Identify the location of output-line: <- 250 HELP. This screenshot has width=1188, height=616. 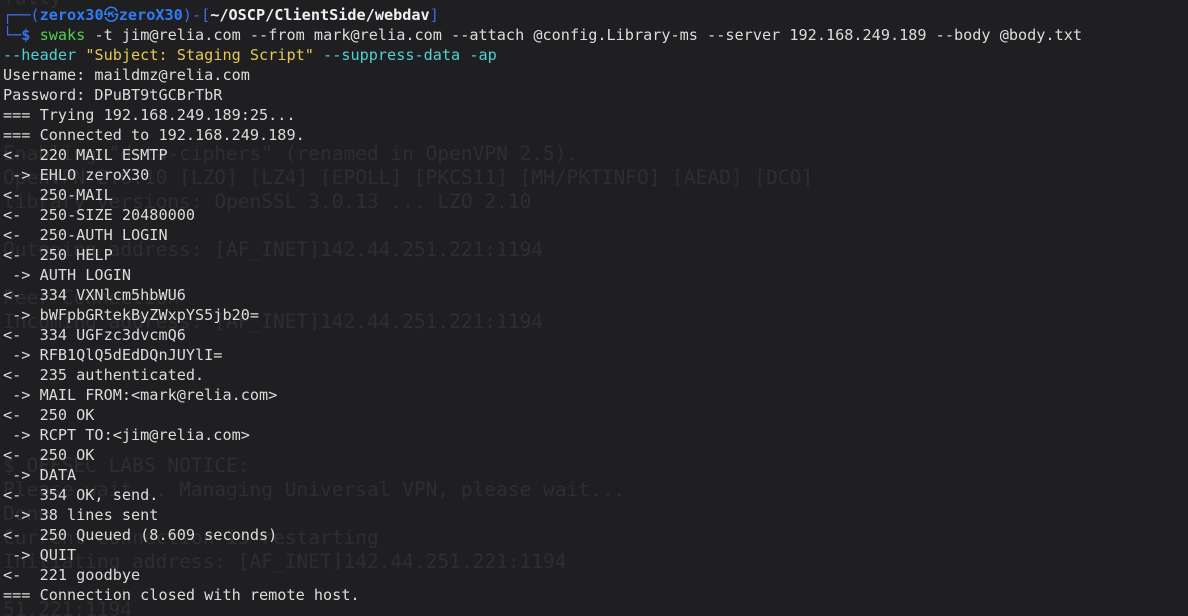
(58, 255).